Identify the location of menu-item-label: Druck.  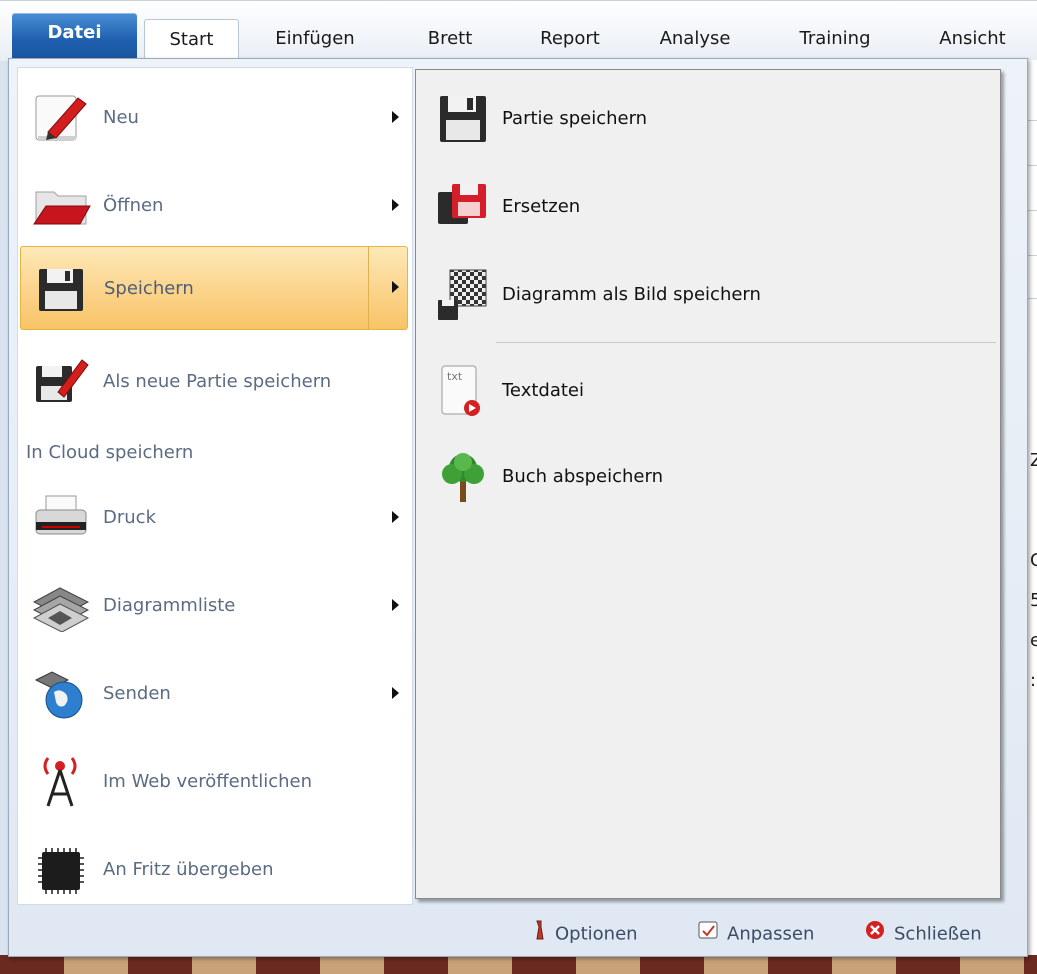
(129, 517).